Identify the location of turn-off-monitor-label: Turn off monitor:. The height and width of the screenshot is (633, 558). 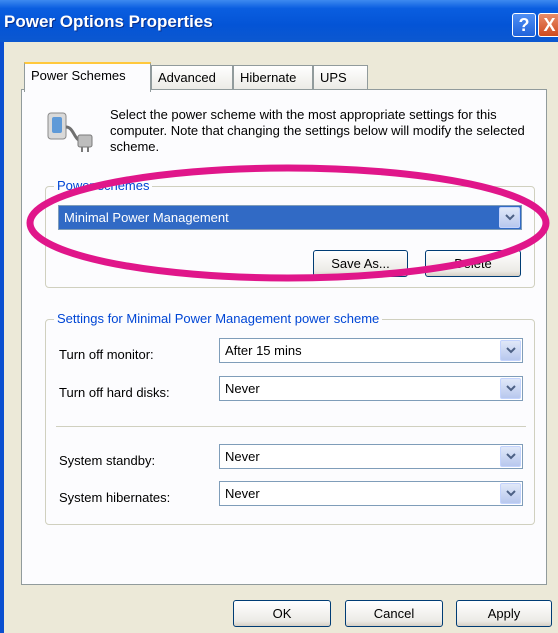
(106, 354).